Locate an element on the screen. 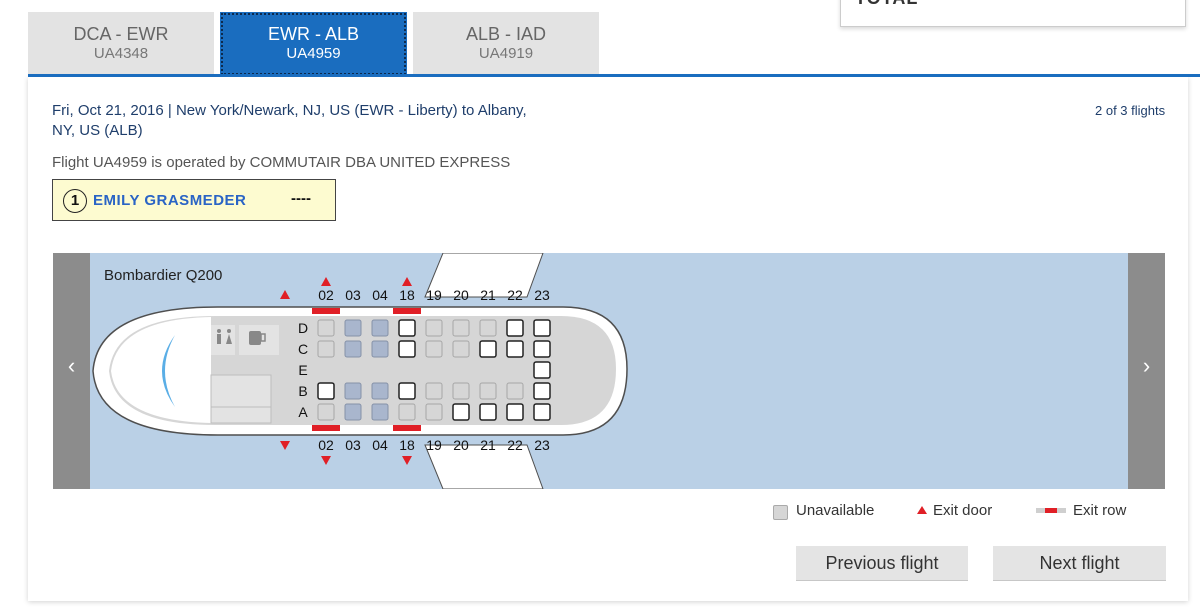 The image size is (1200, 612). legend-exit-row: Exit row is located at coordinates (1100, 510).